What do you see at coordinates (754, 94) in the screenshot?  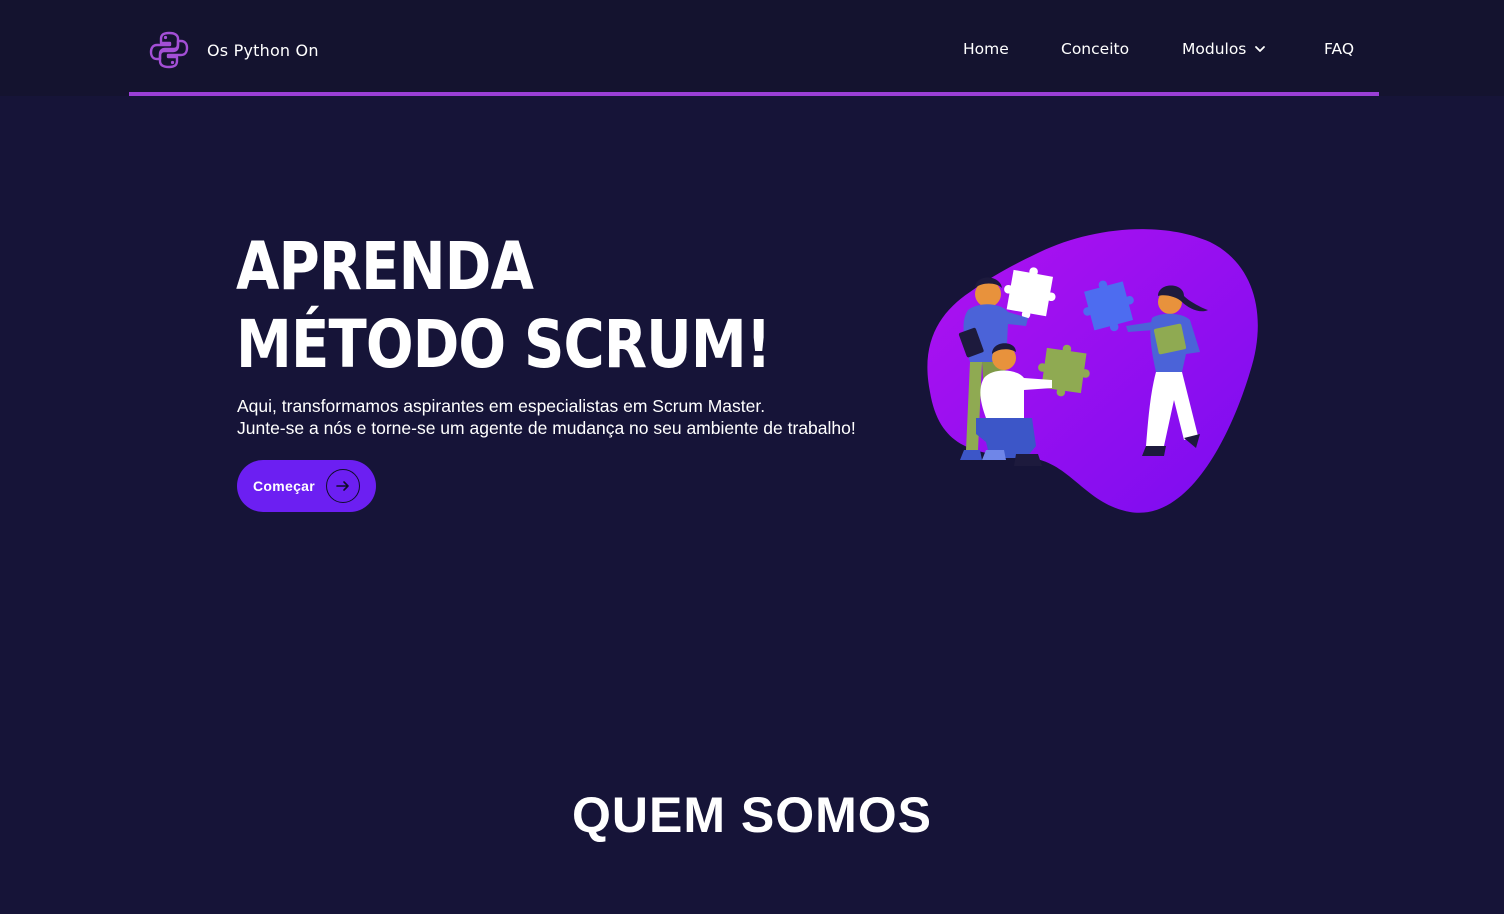 I see `header-accent-bar` at bounding box center [754, 94].